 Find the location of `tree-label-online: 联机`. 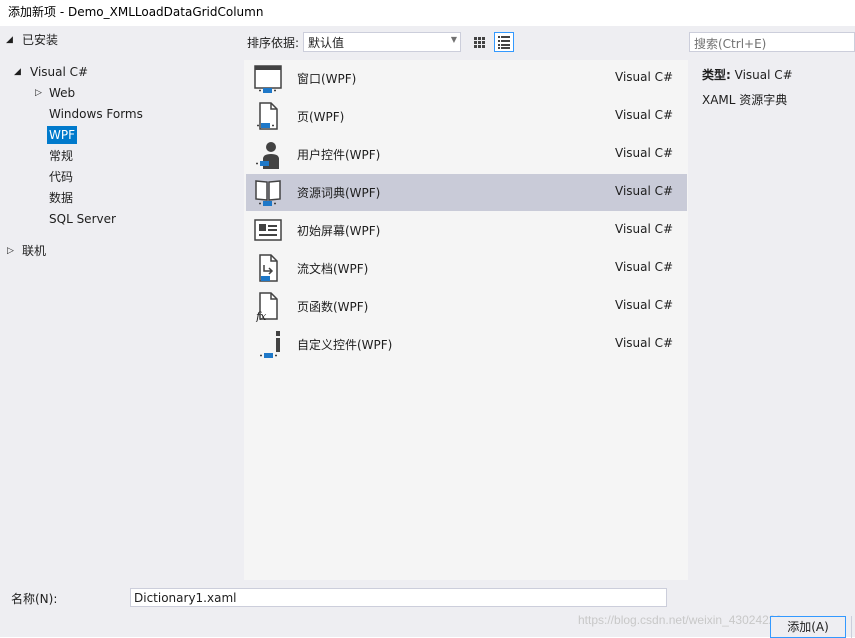

tree-label-online: 联机 is located at coordinates (34, 251).